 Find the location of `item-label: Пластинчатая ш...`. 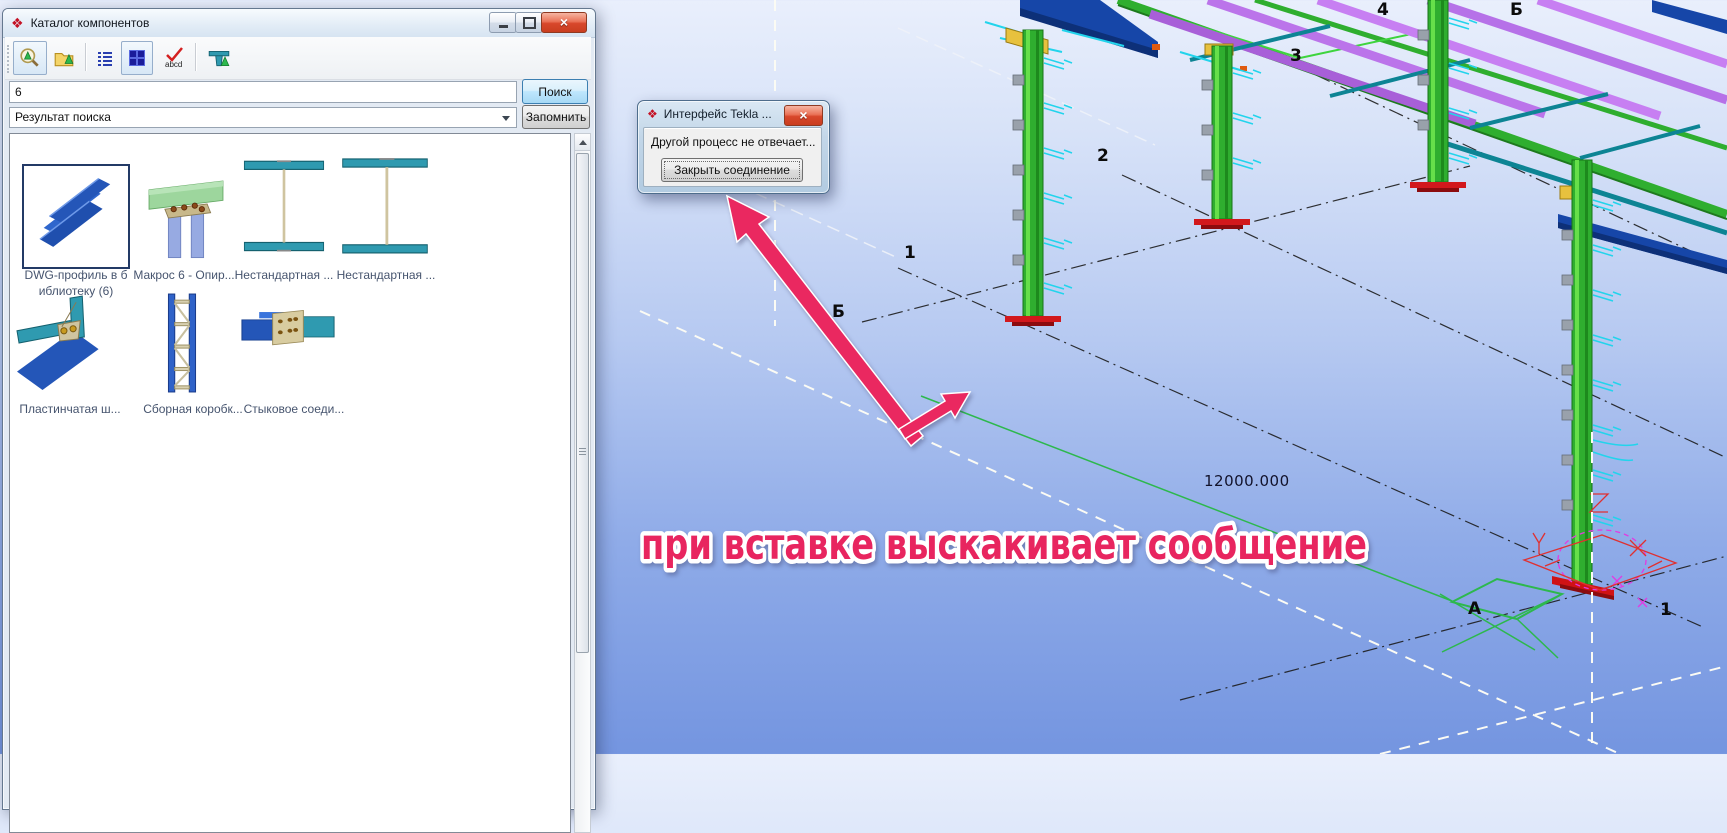

item-label: Пластинчатая ш... is located at coordinates (70, 409).